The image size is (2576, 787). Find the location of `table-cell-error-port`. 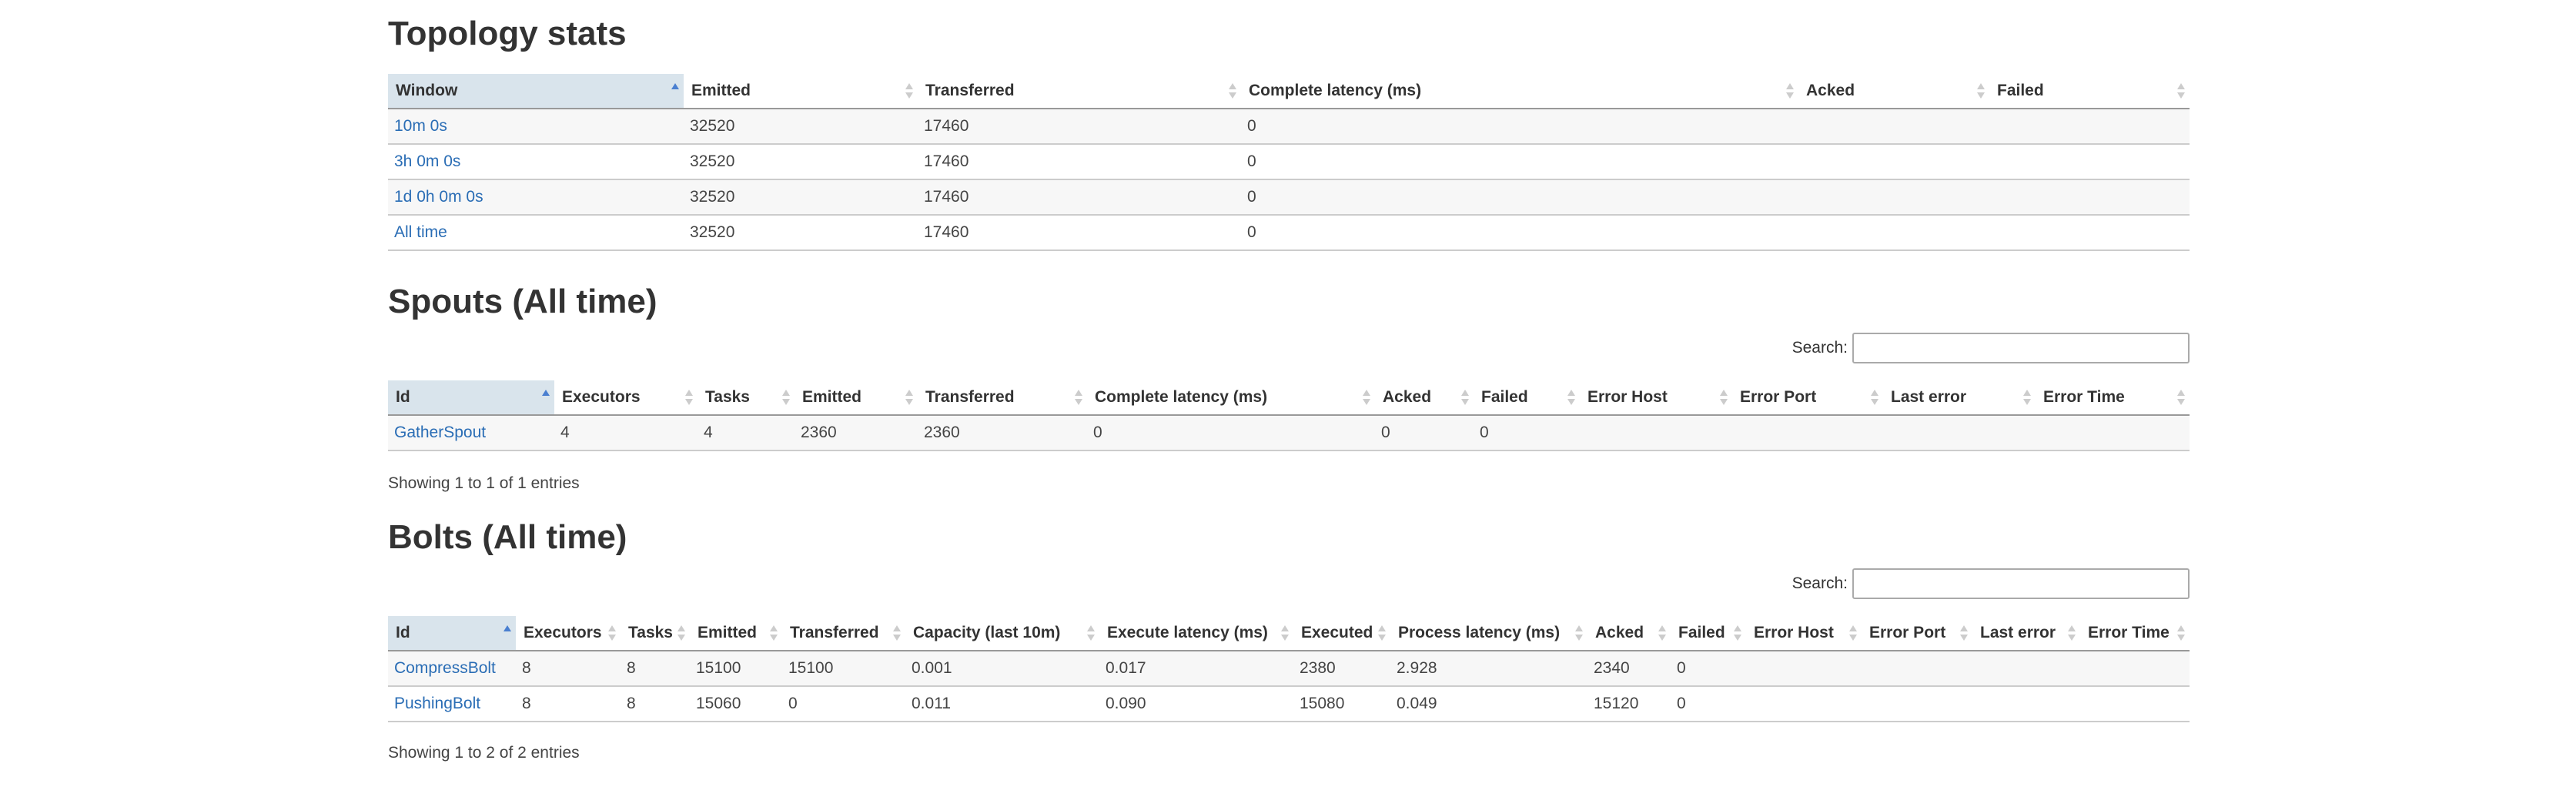

table-cell-error-port is located at coordinates (1807, 433).